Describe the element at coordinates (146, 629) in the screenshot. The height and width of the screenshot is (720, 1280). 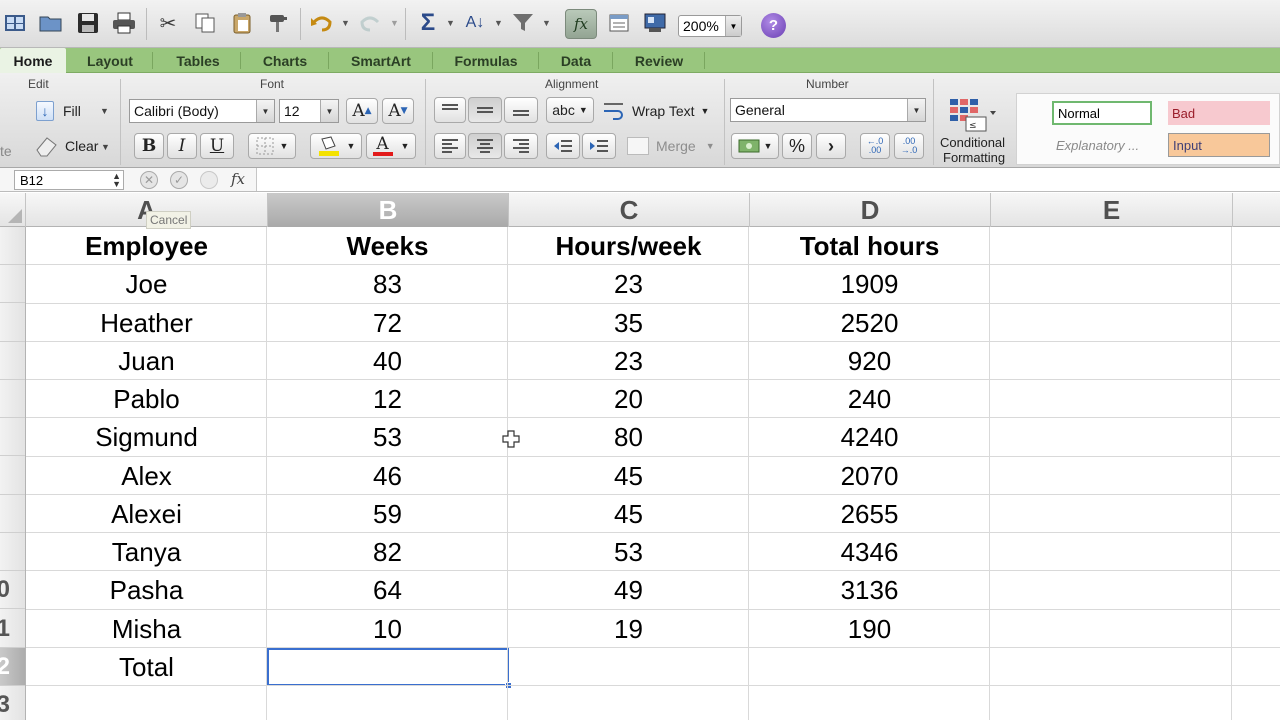
I see `table-cell: Misha` at that location.